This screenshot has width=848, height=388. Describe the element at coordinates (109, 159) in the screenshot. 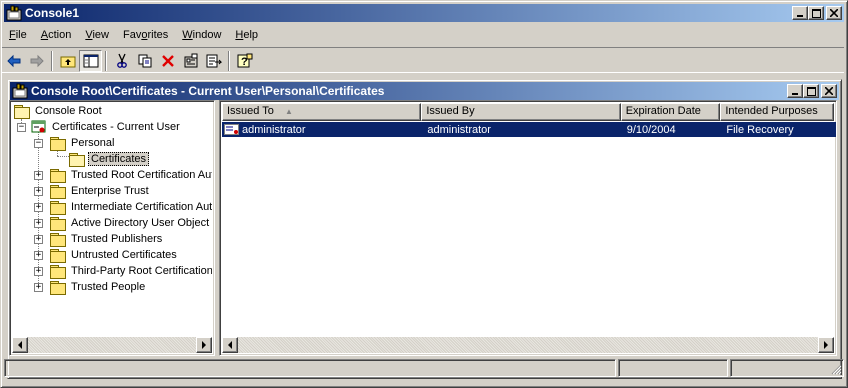

I see `tree-node-personal-certificates: Certificates` at that location.